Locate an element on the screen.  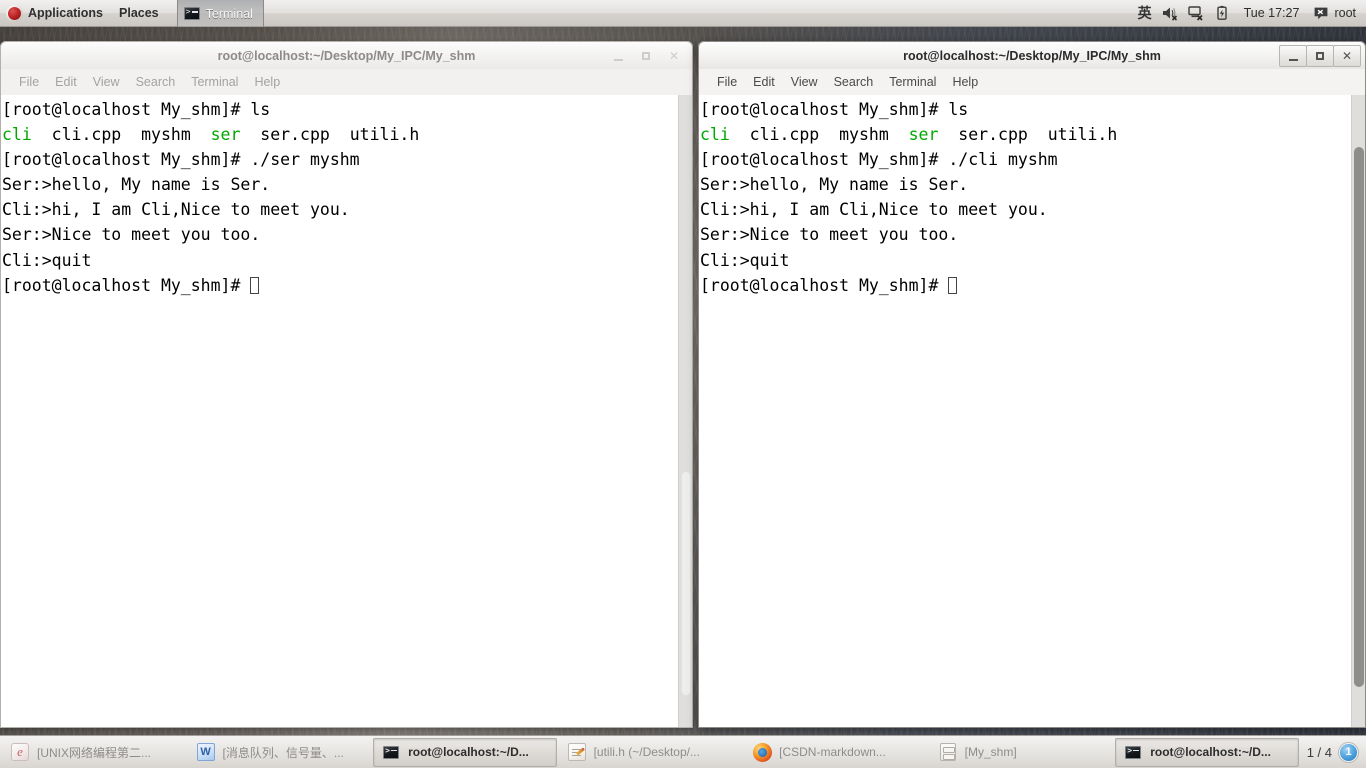
scrollbar-right is located at coordinates (1358, 411).